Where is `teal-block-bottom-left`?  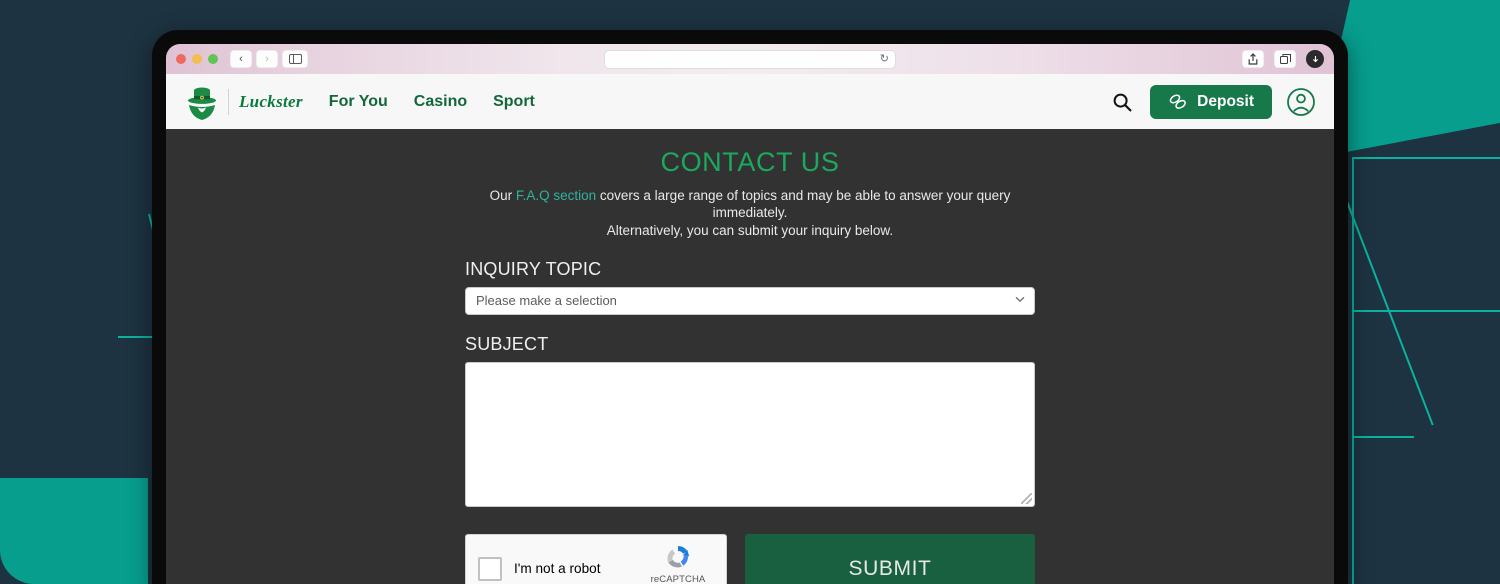
teal-block-bottom-left is located at coordinates (74, 531).